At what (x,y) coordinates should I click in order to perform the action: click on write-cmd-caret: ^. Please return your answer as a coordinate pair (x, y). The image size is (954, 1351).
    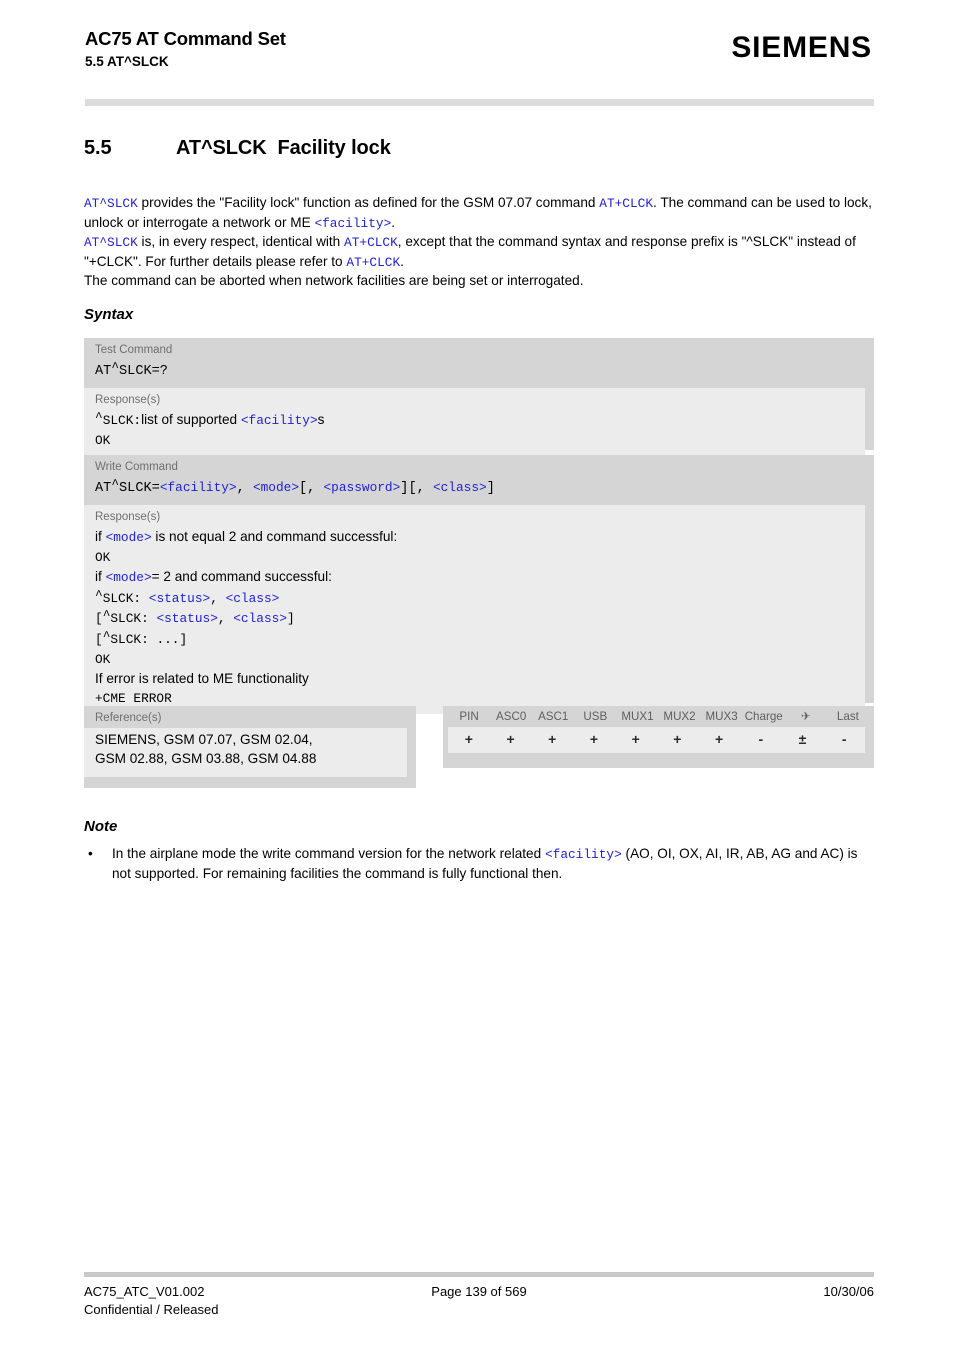
    Looking at the image, I should click on (115, 484).